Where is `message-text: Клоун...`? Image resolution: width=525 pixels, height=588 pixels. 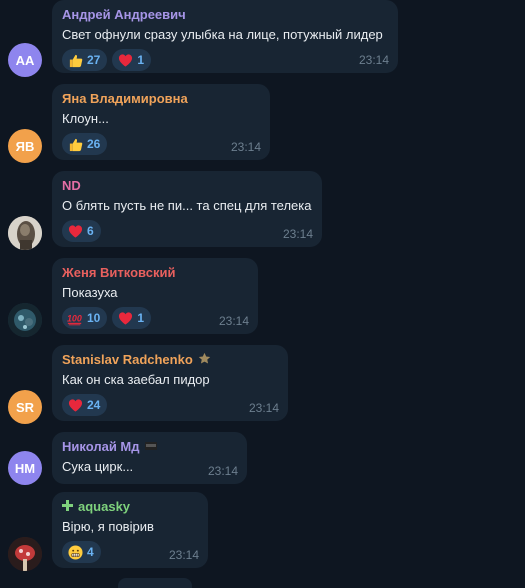
message-text: Клоун... is located at coordinates (85, 118).